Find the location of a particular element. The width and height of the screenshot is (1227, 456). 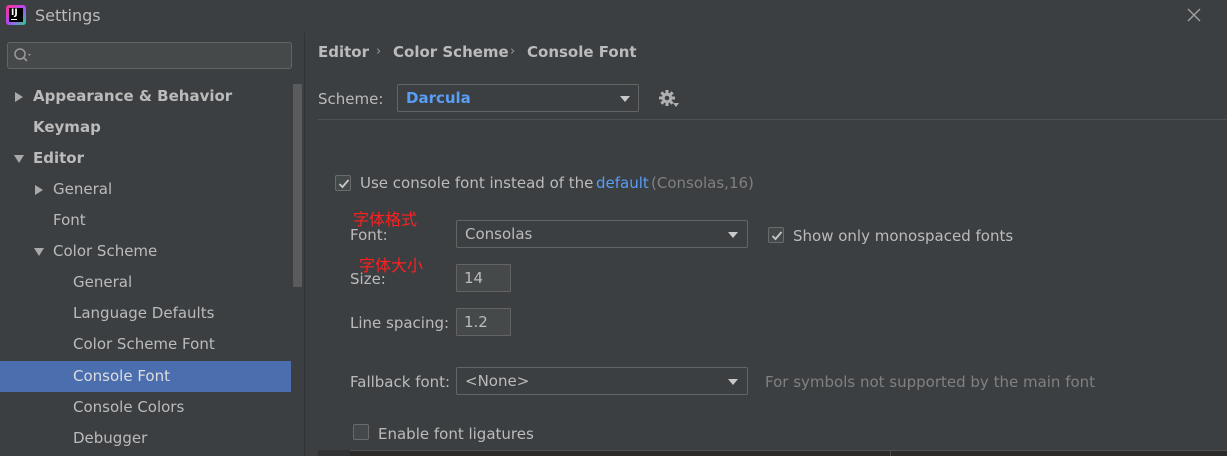

size-label: Size: is located at coordinates (368, 279).